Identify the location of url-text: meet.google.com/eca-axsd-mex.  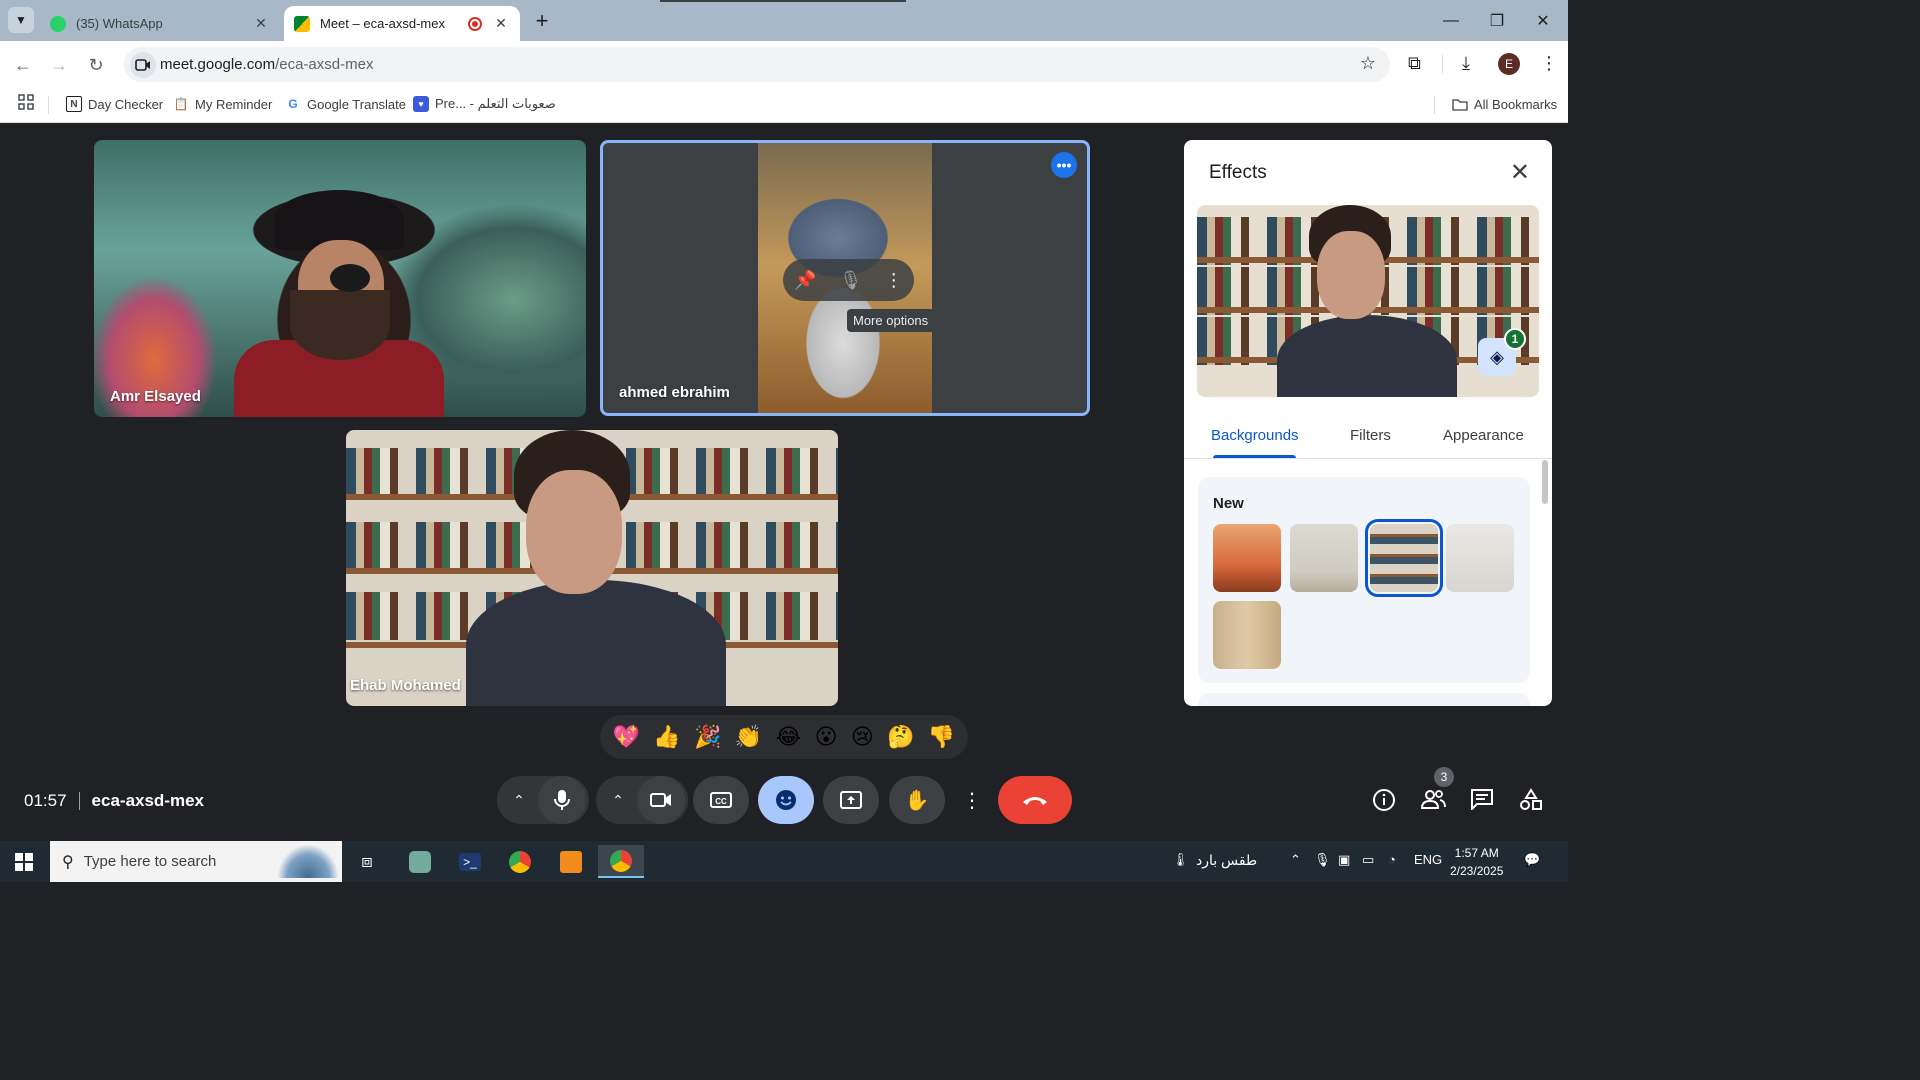
(266, 64).